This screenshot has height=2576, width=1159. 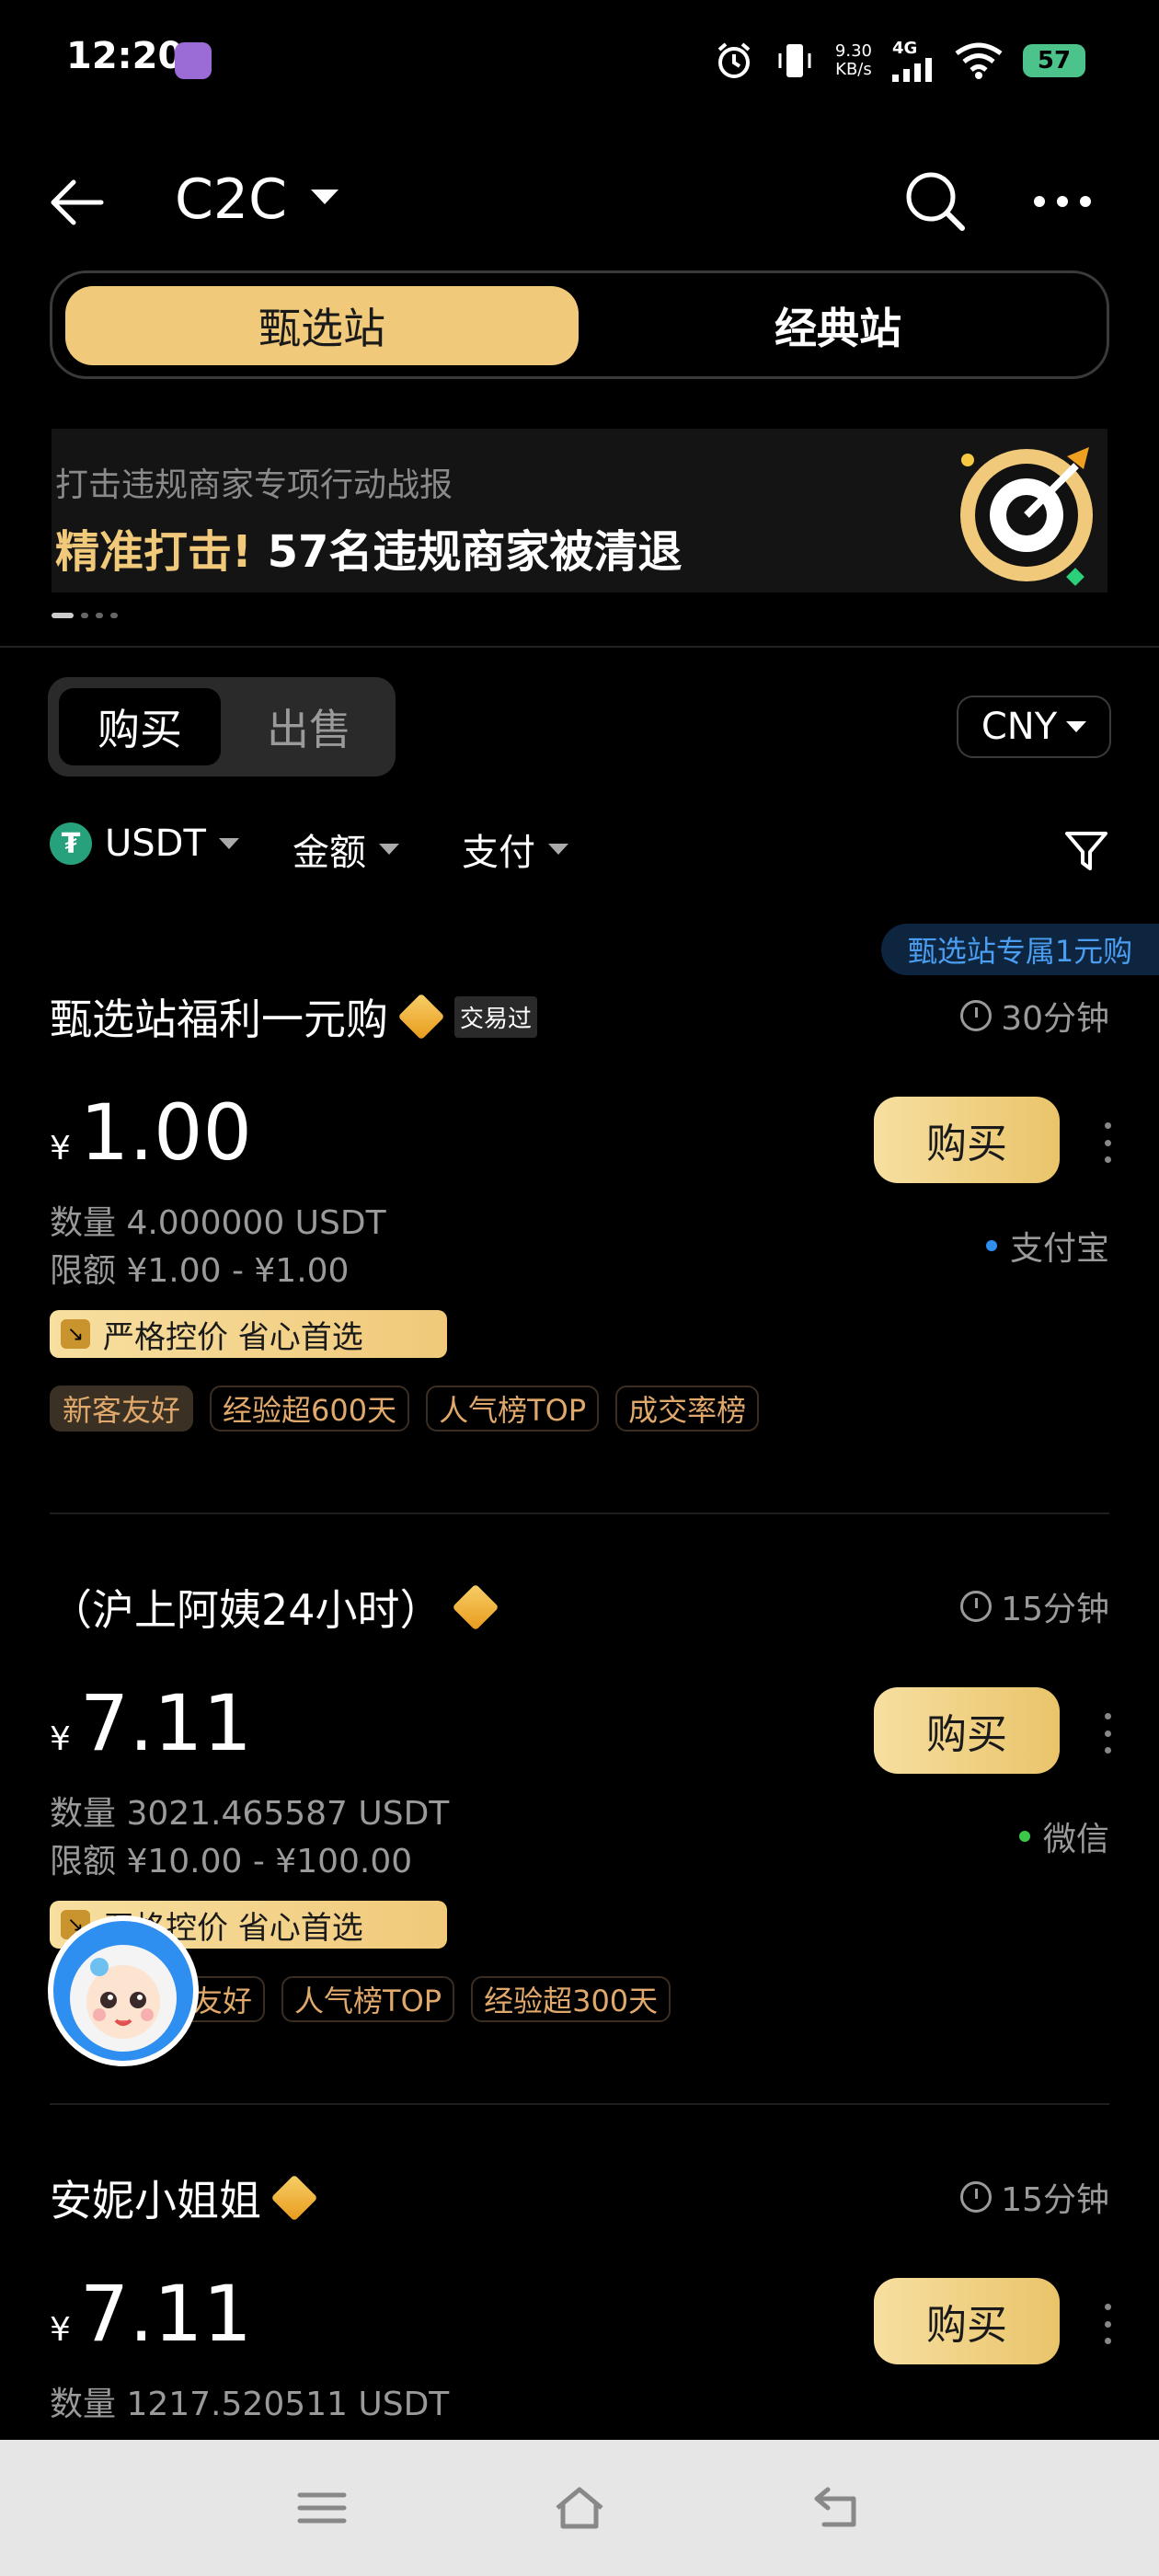 What do you see at coordinates (294, 1016) in the screenshot?
I see `merchant-name: 甄选站福利一元购 交易过` at bounding box center [294, 1016].